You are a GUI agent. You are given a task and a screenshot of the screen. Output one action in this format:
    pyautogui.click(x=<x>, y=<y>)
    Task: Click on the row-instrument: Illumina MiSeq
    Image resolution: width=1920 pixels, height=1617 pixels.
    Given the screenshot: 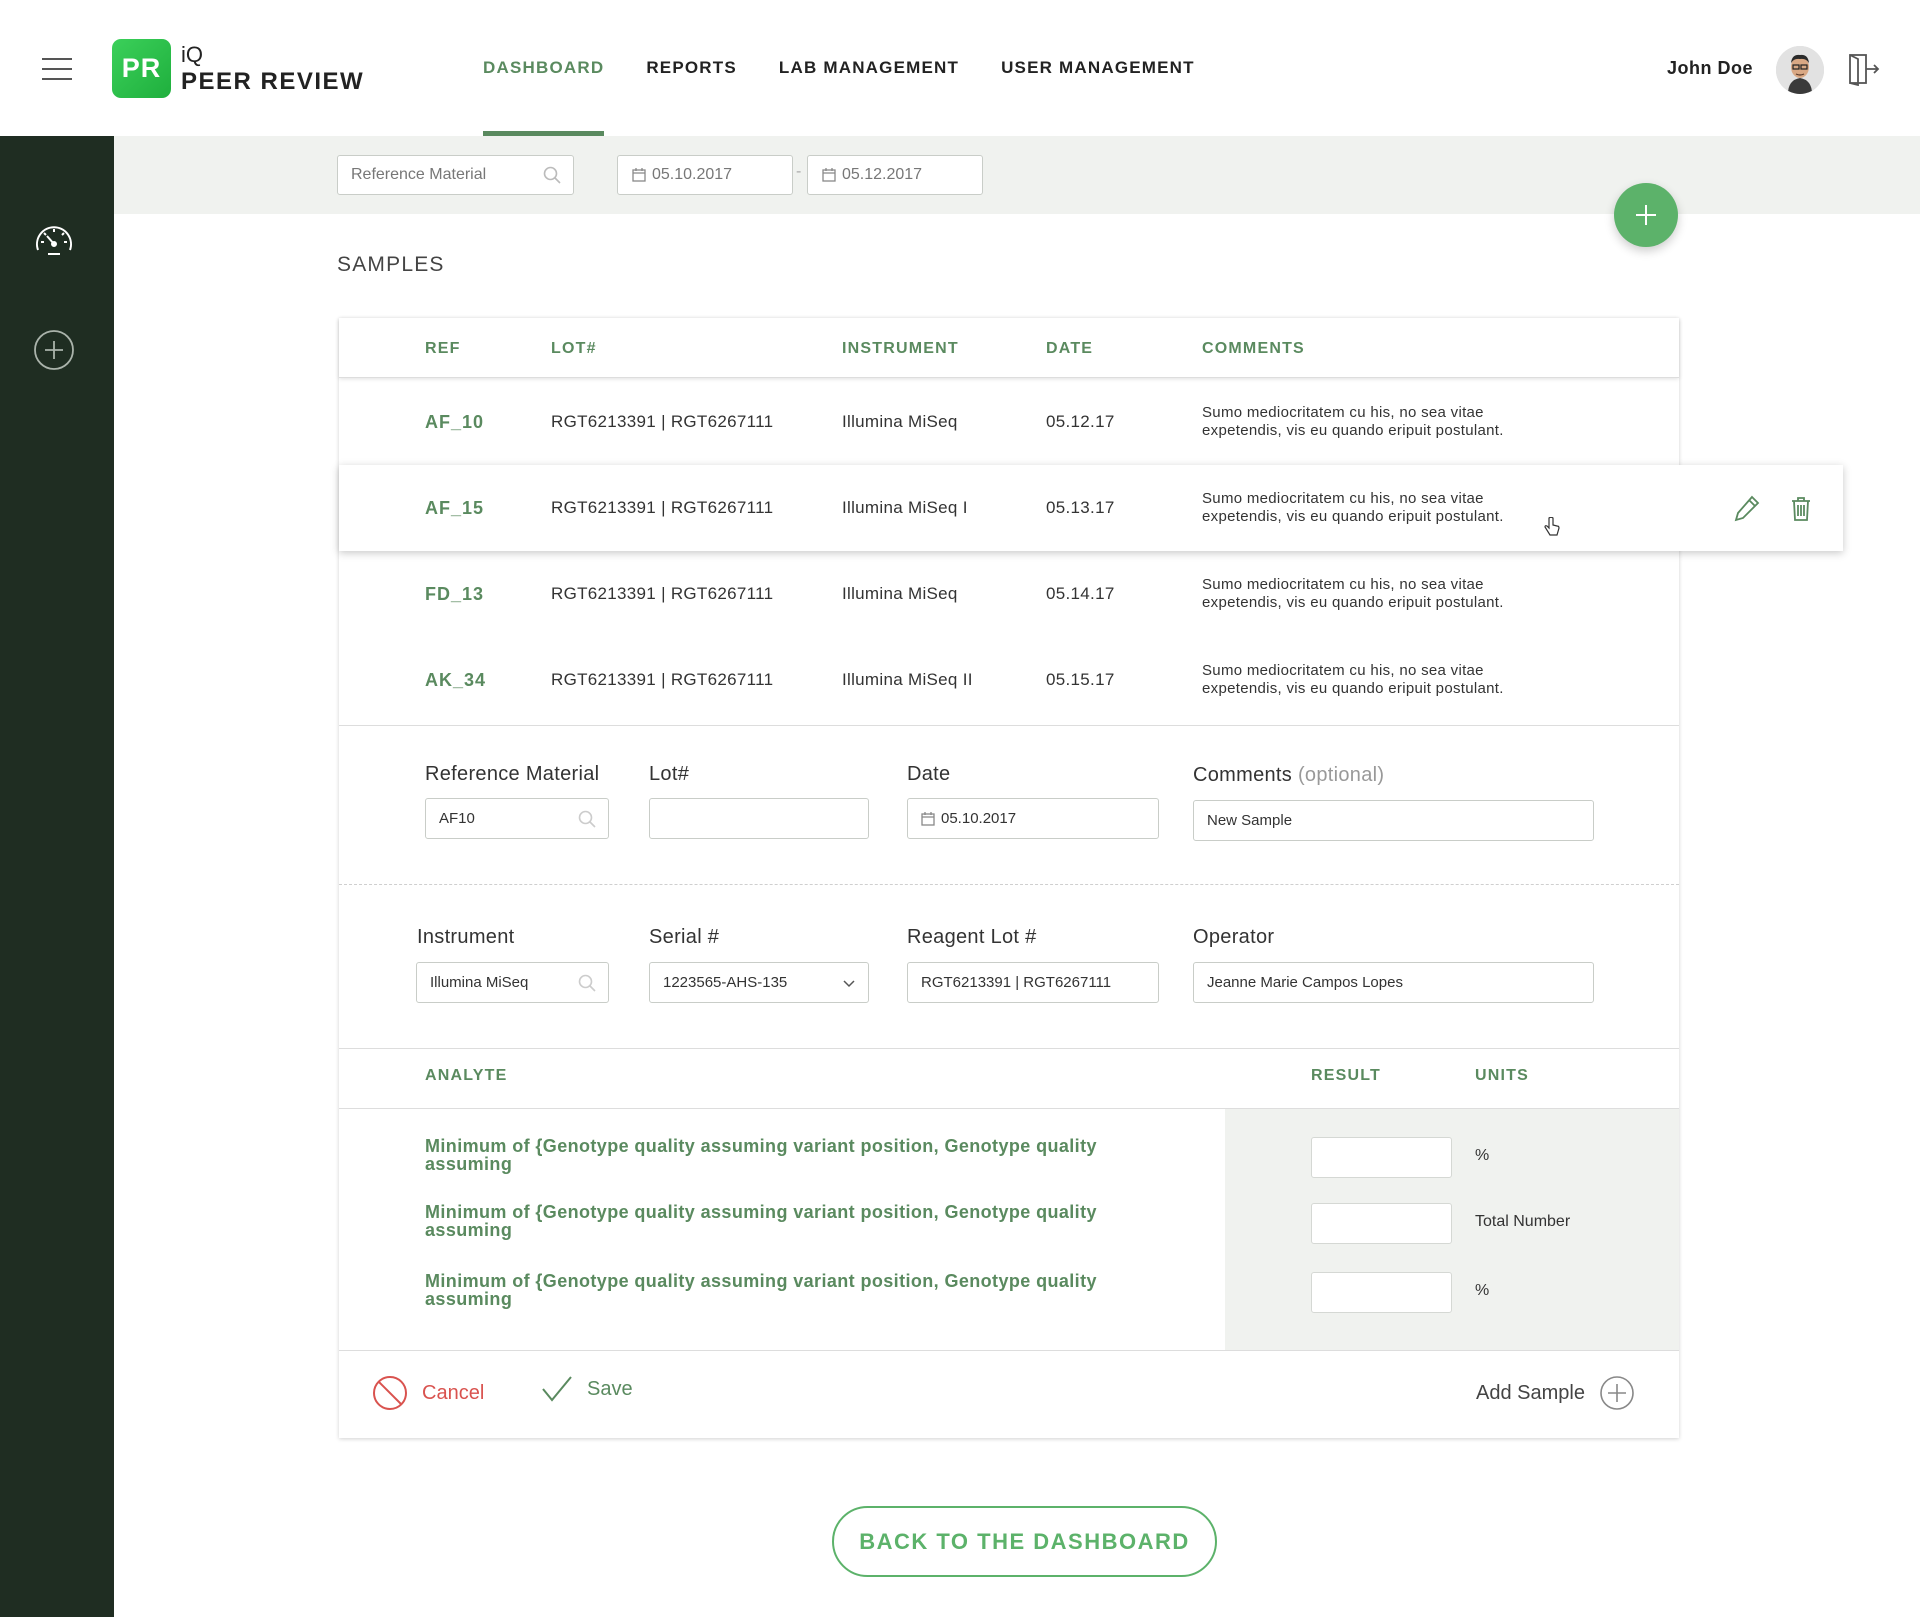 What is the action you would take?
    pyautogui.click(x=900, y=421)
    